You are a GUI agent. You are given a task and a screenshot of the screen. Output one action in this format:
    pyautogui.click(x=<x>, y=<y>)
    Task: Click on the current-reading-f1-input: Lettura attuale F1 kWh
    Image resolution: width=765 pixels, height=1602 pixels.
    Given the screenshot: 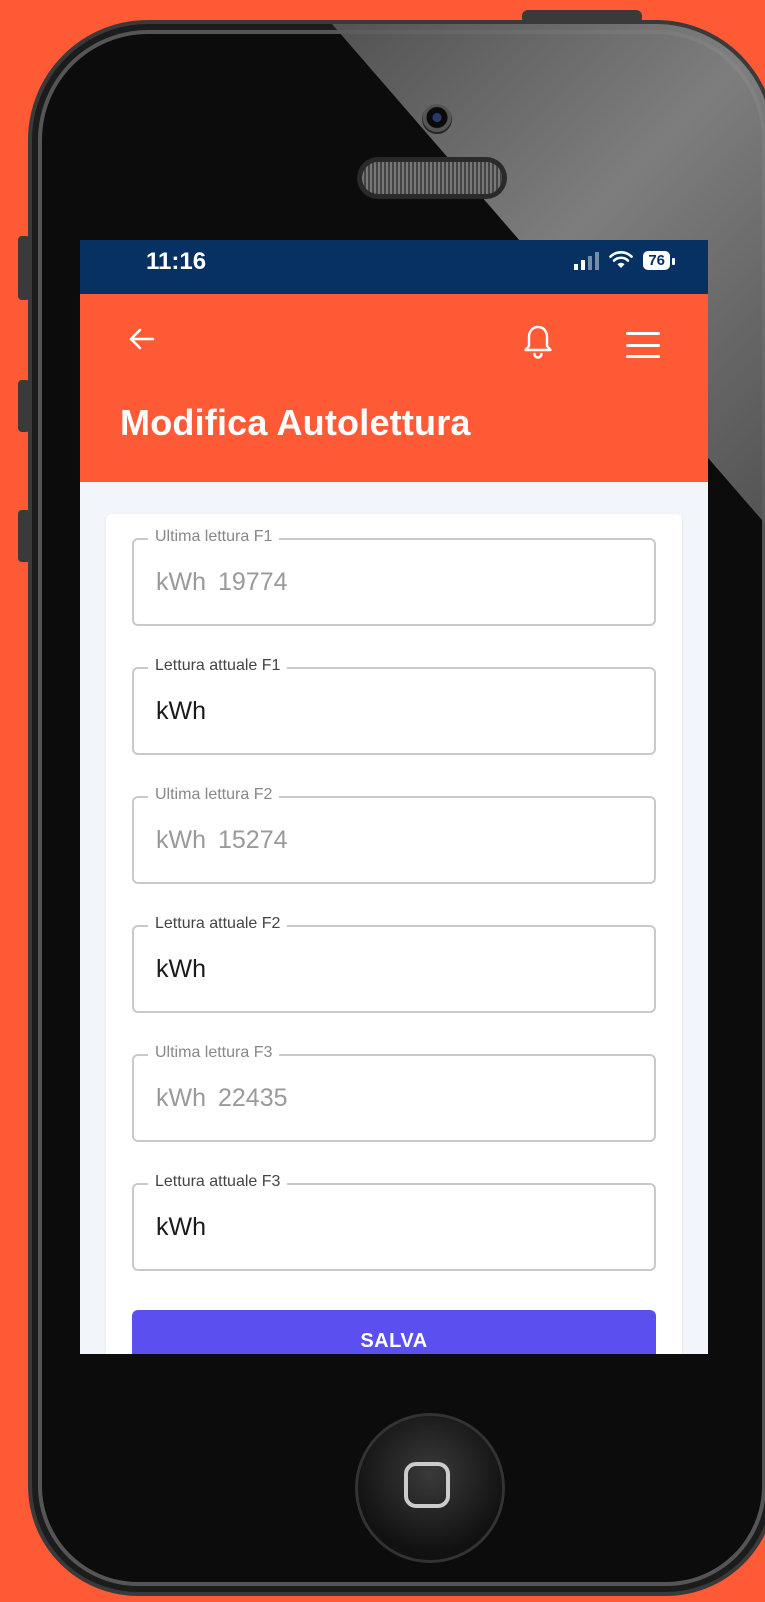 What is the action you would take?
    pyautogui.click(x=394, y=706)
    